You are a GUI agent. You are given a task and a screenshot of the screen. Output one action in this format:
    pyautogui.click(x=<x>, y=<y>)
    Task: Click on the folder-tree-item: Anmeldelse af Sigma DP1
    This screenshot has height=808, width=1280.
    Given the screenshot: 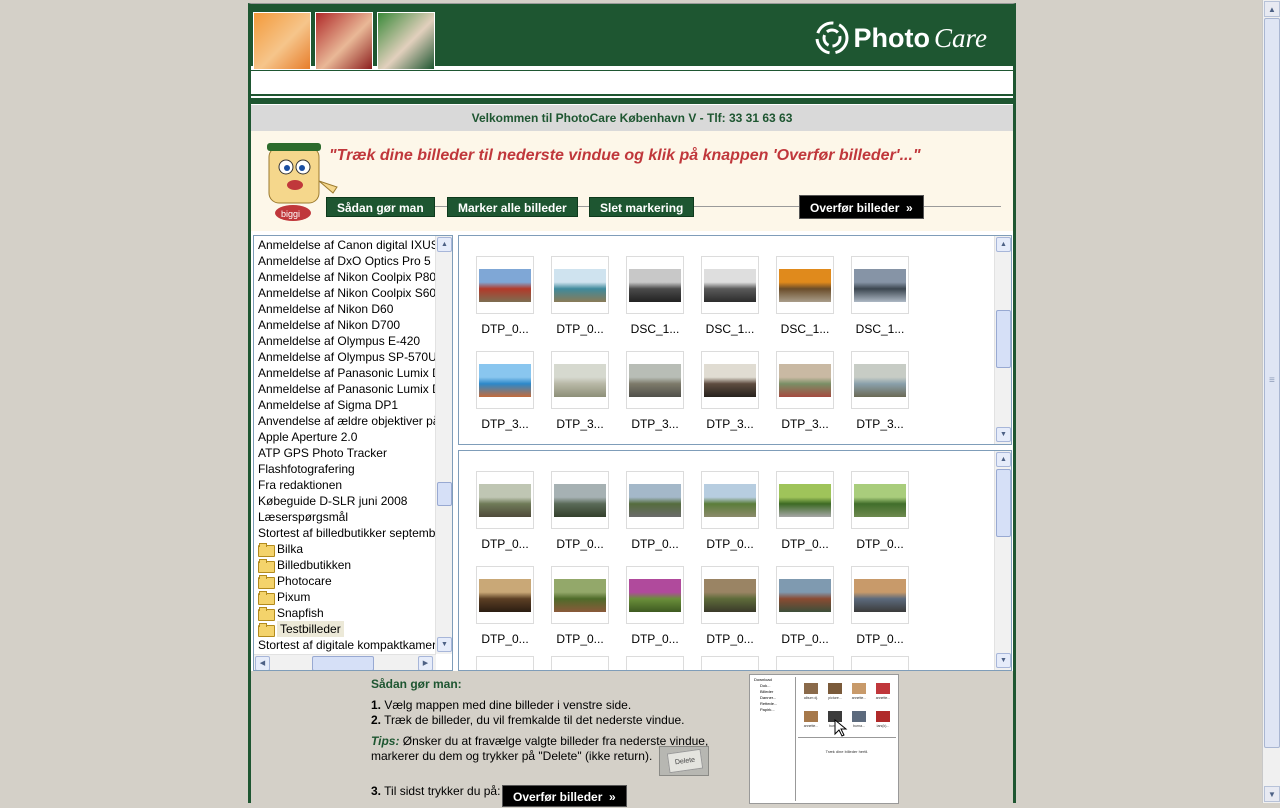 What is the action you would take?
    pyautogui.click(x=345, y=405)
    